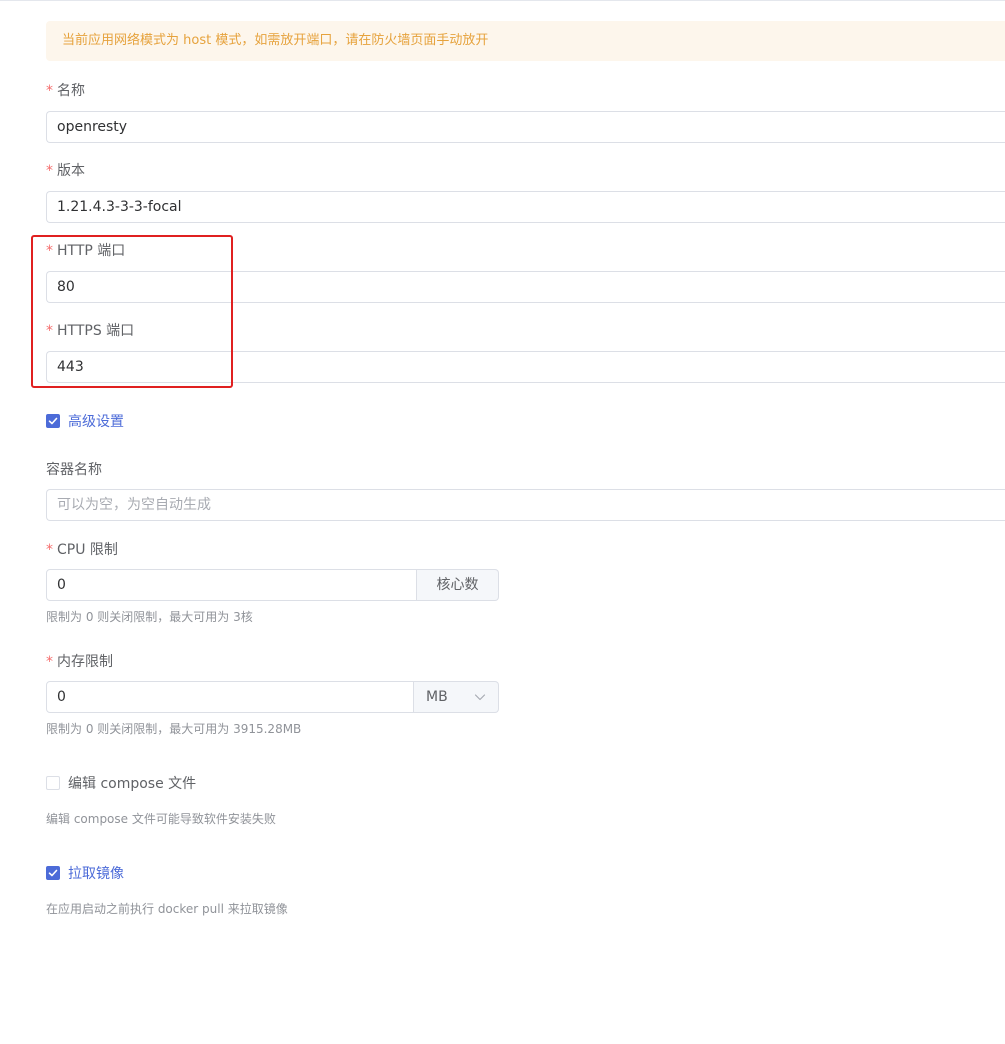  What do you see at coordinates (74, 470) in the screenshot?
I see `container-name-label: 容器名称` at bounding box center [74, 470].